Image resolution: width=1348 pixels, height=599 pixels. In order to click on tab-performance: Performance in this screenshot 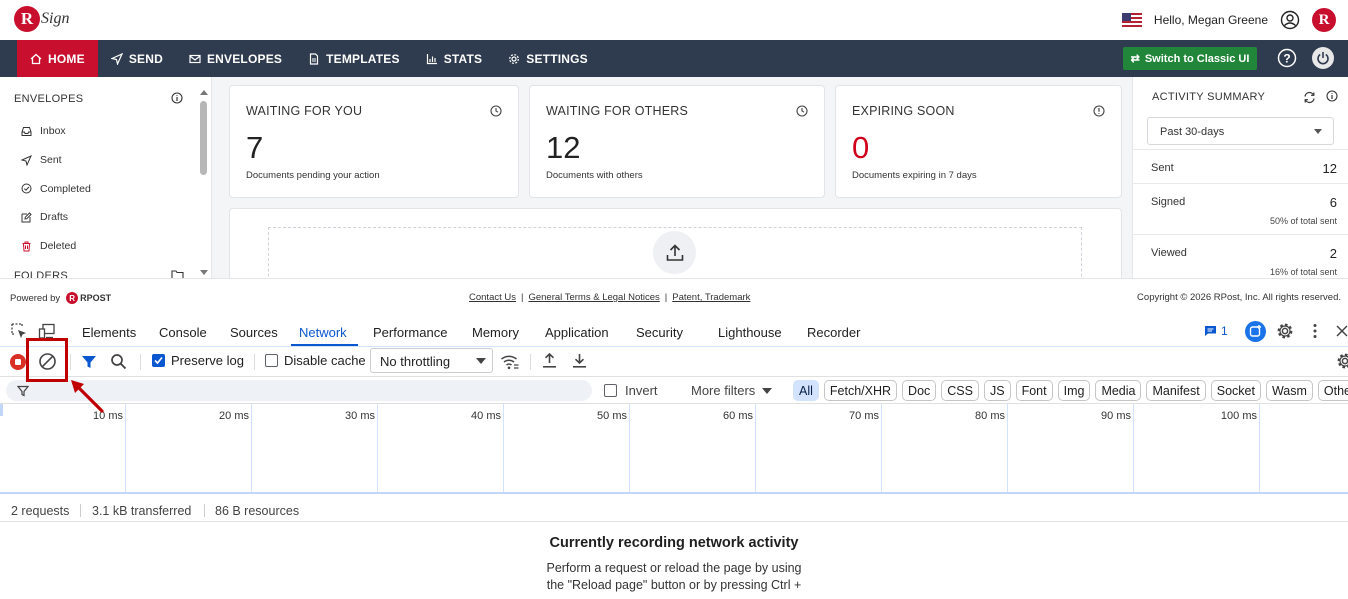, I will do `click(410, 332)`.